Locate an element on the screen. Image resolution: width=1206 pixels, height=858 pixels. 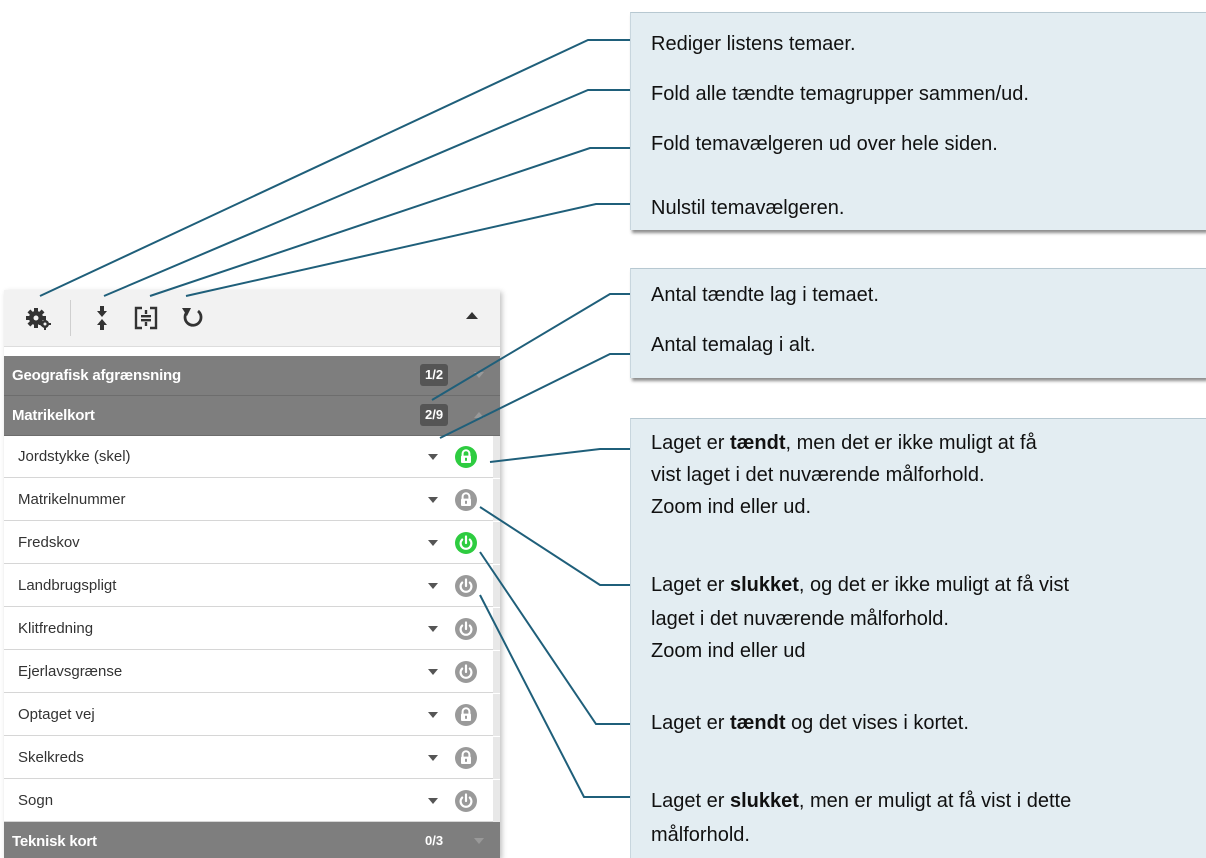
active-count-badge: 1/2 is located at coordinates (434, 375).